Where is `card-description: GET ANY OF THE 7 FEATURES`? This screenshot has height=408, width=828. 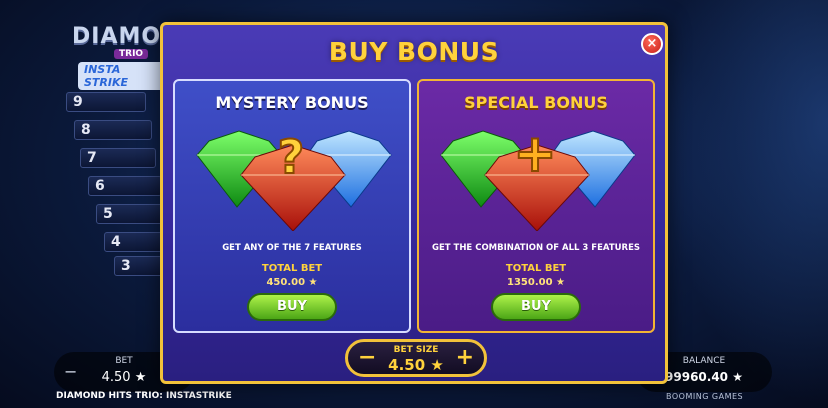 card-description: GET ANY OF THE 7 FEATURES is located at coordinates (292, 248).